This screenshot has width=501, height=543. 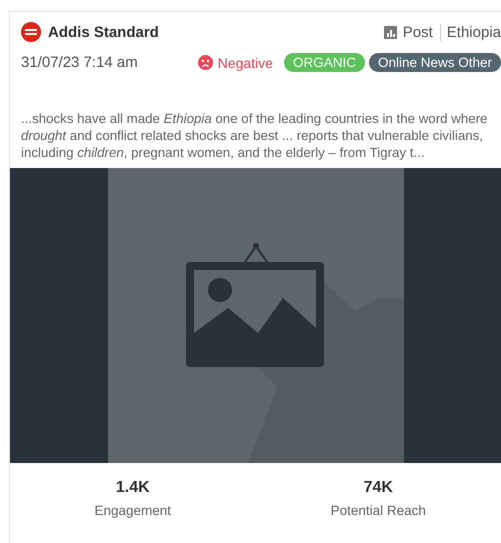 I want to click on stat-value: 1.4K, so click(x=133, y=488).